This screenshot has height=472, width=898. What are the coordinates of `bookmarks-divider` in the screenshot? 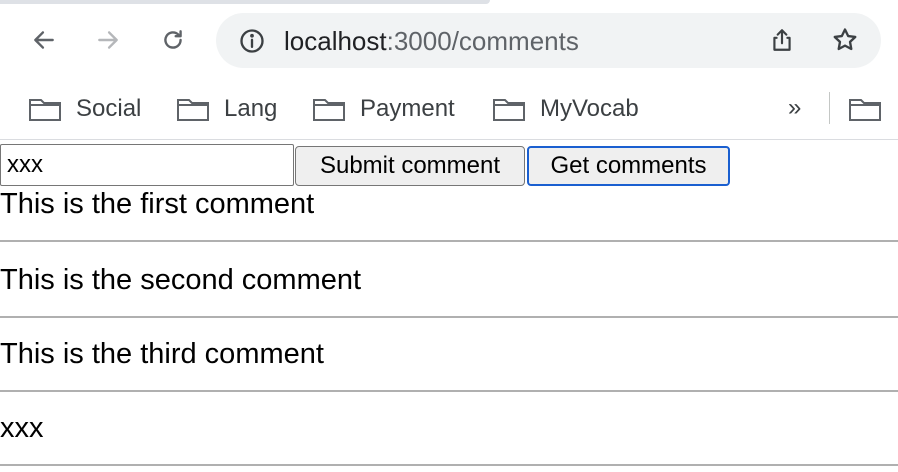 It's located at (829, 108).